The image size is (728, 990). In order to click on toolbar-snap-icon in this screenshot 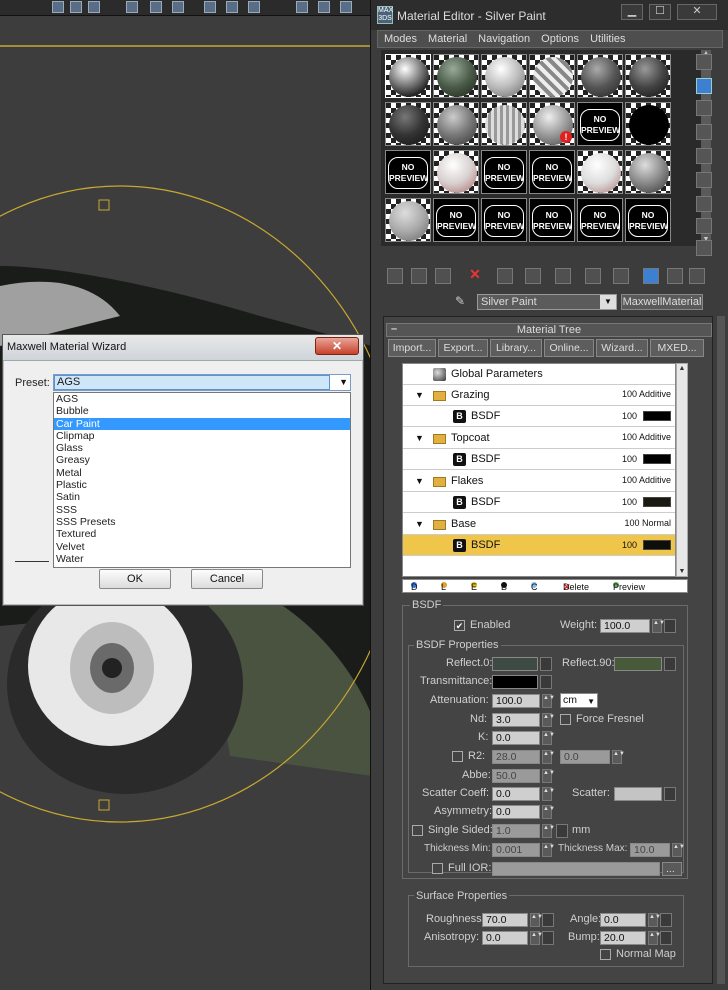, I will do `click(302, 7)`.